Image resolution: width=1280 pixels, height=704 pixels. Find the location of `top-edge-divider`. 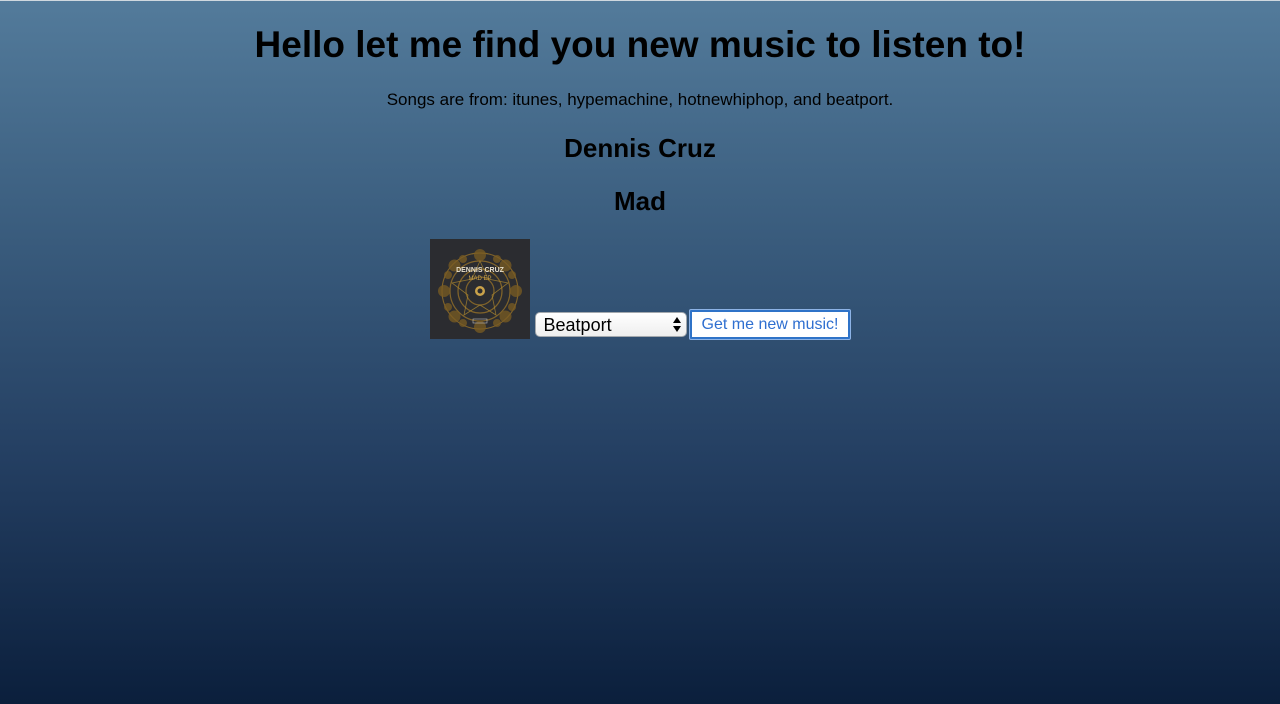

top-edge-divider is located at coordinates (640, 0).